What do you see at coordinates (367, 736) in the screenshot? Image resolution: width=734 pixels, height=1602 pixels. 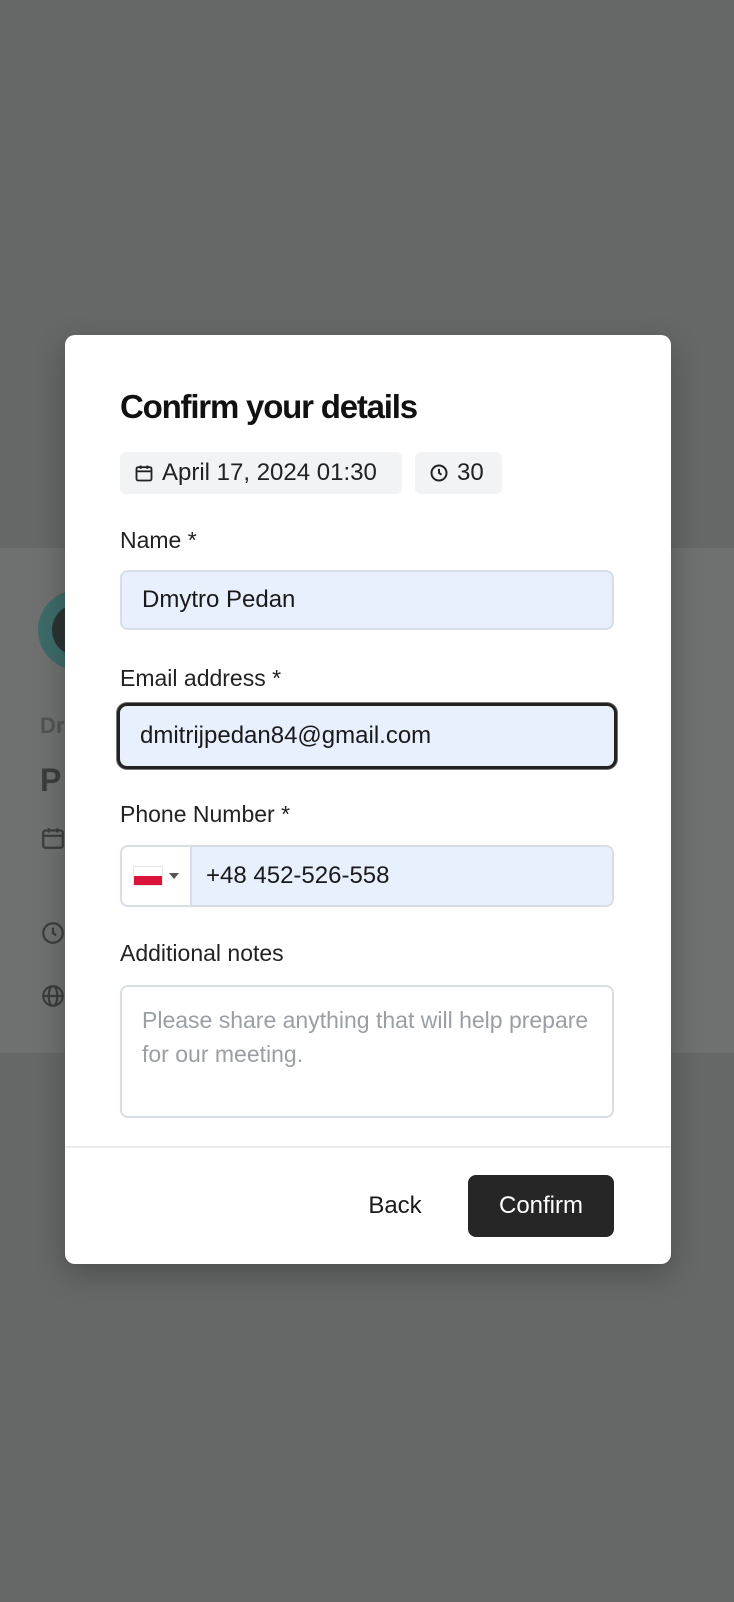 I see `email-field` at bounding box center [367, 736].